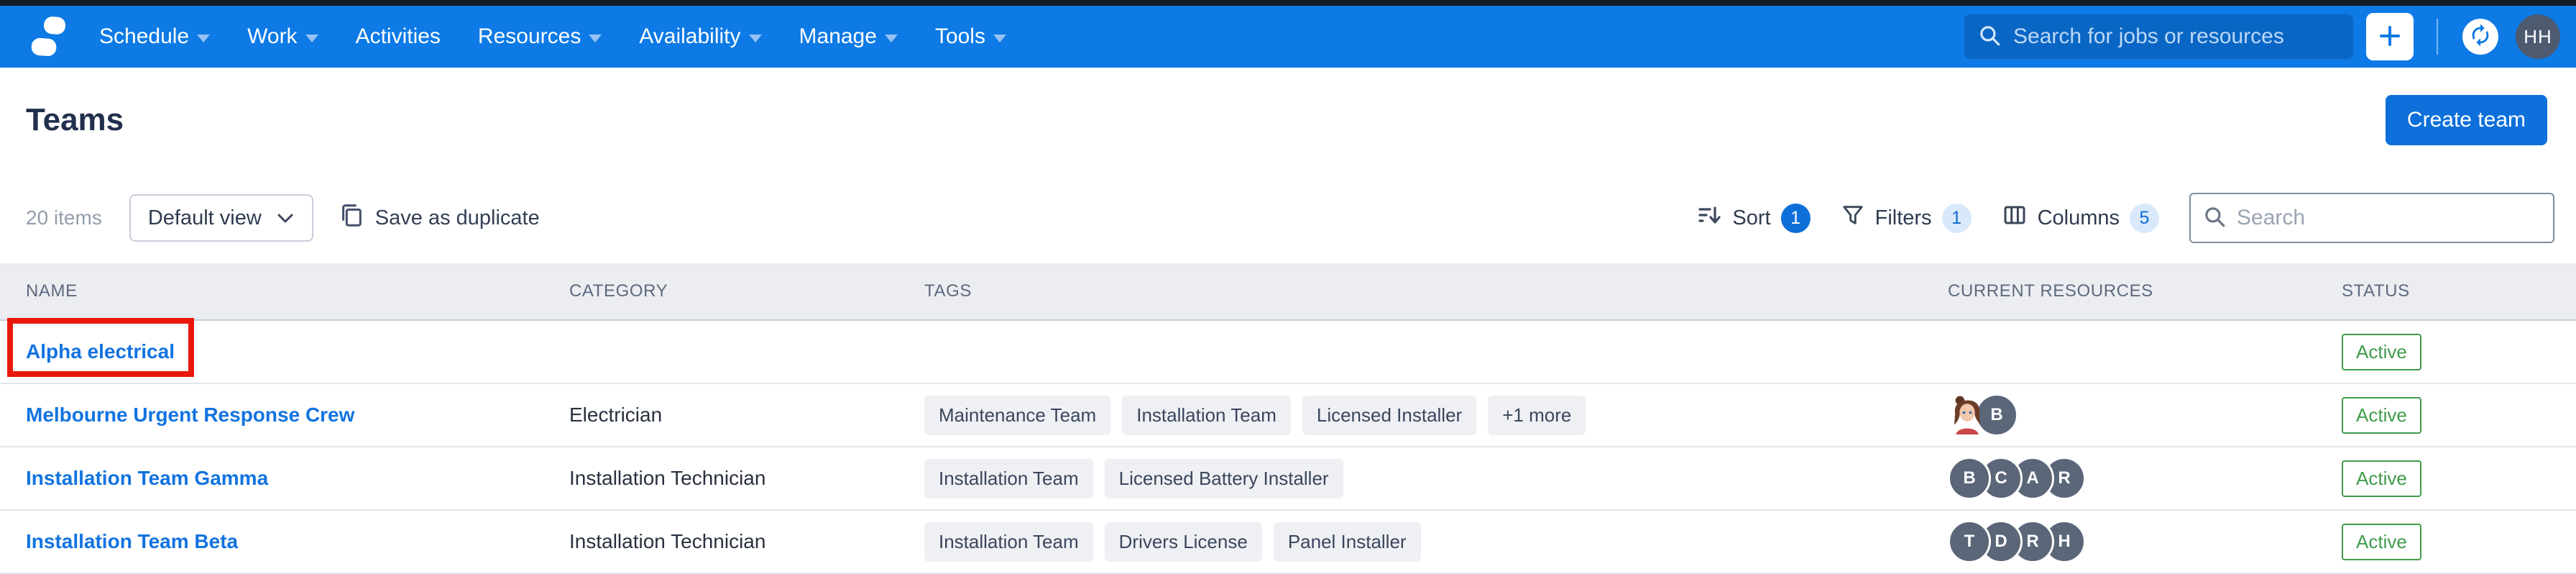  What do you see at coordinates (616, 415) in the screenshot?
I see `category-text: Electrician` at bounding box center [616, 415].